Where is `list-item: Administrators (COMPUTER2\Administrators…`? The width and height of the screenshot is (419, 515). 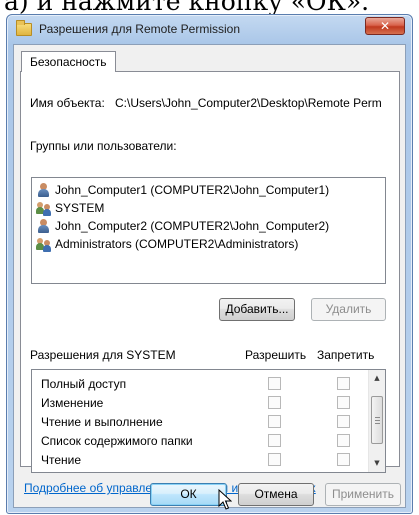
list-item: Administrators (COMPUTER2\Administrators… is located at coordinates (167, 244).